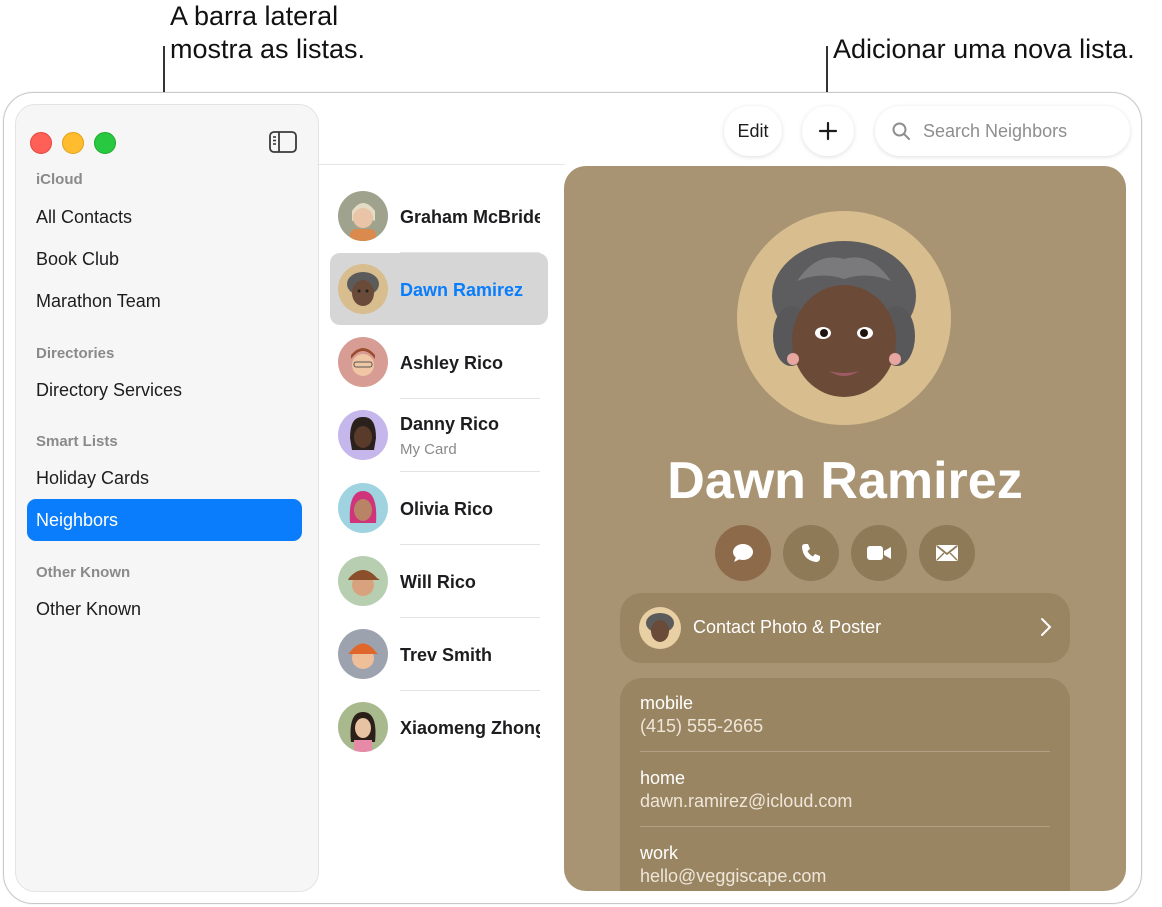  I want to click on search-input, so click(1023, 131).